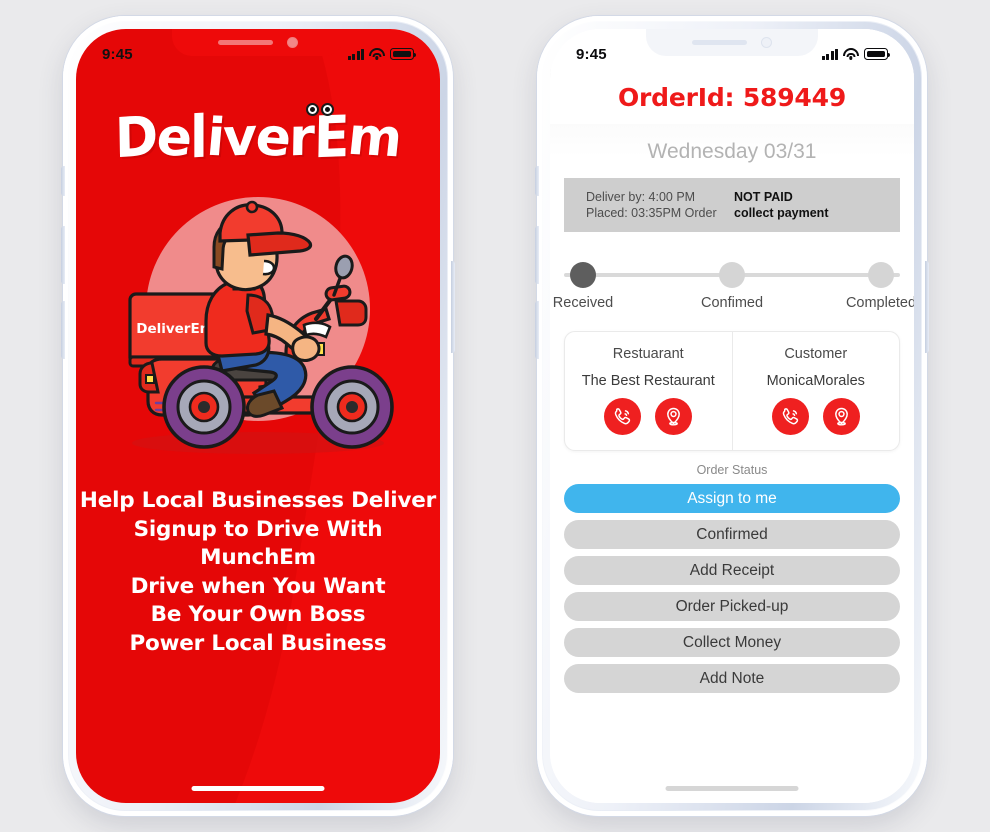 The image size is (990, 832). I want to click on stepper-step-received: Received, so click(583, 287).